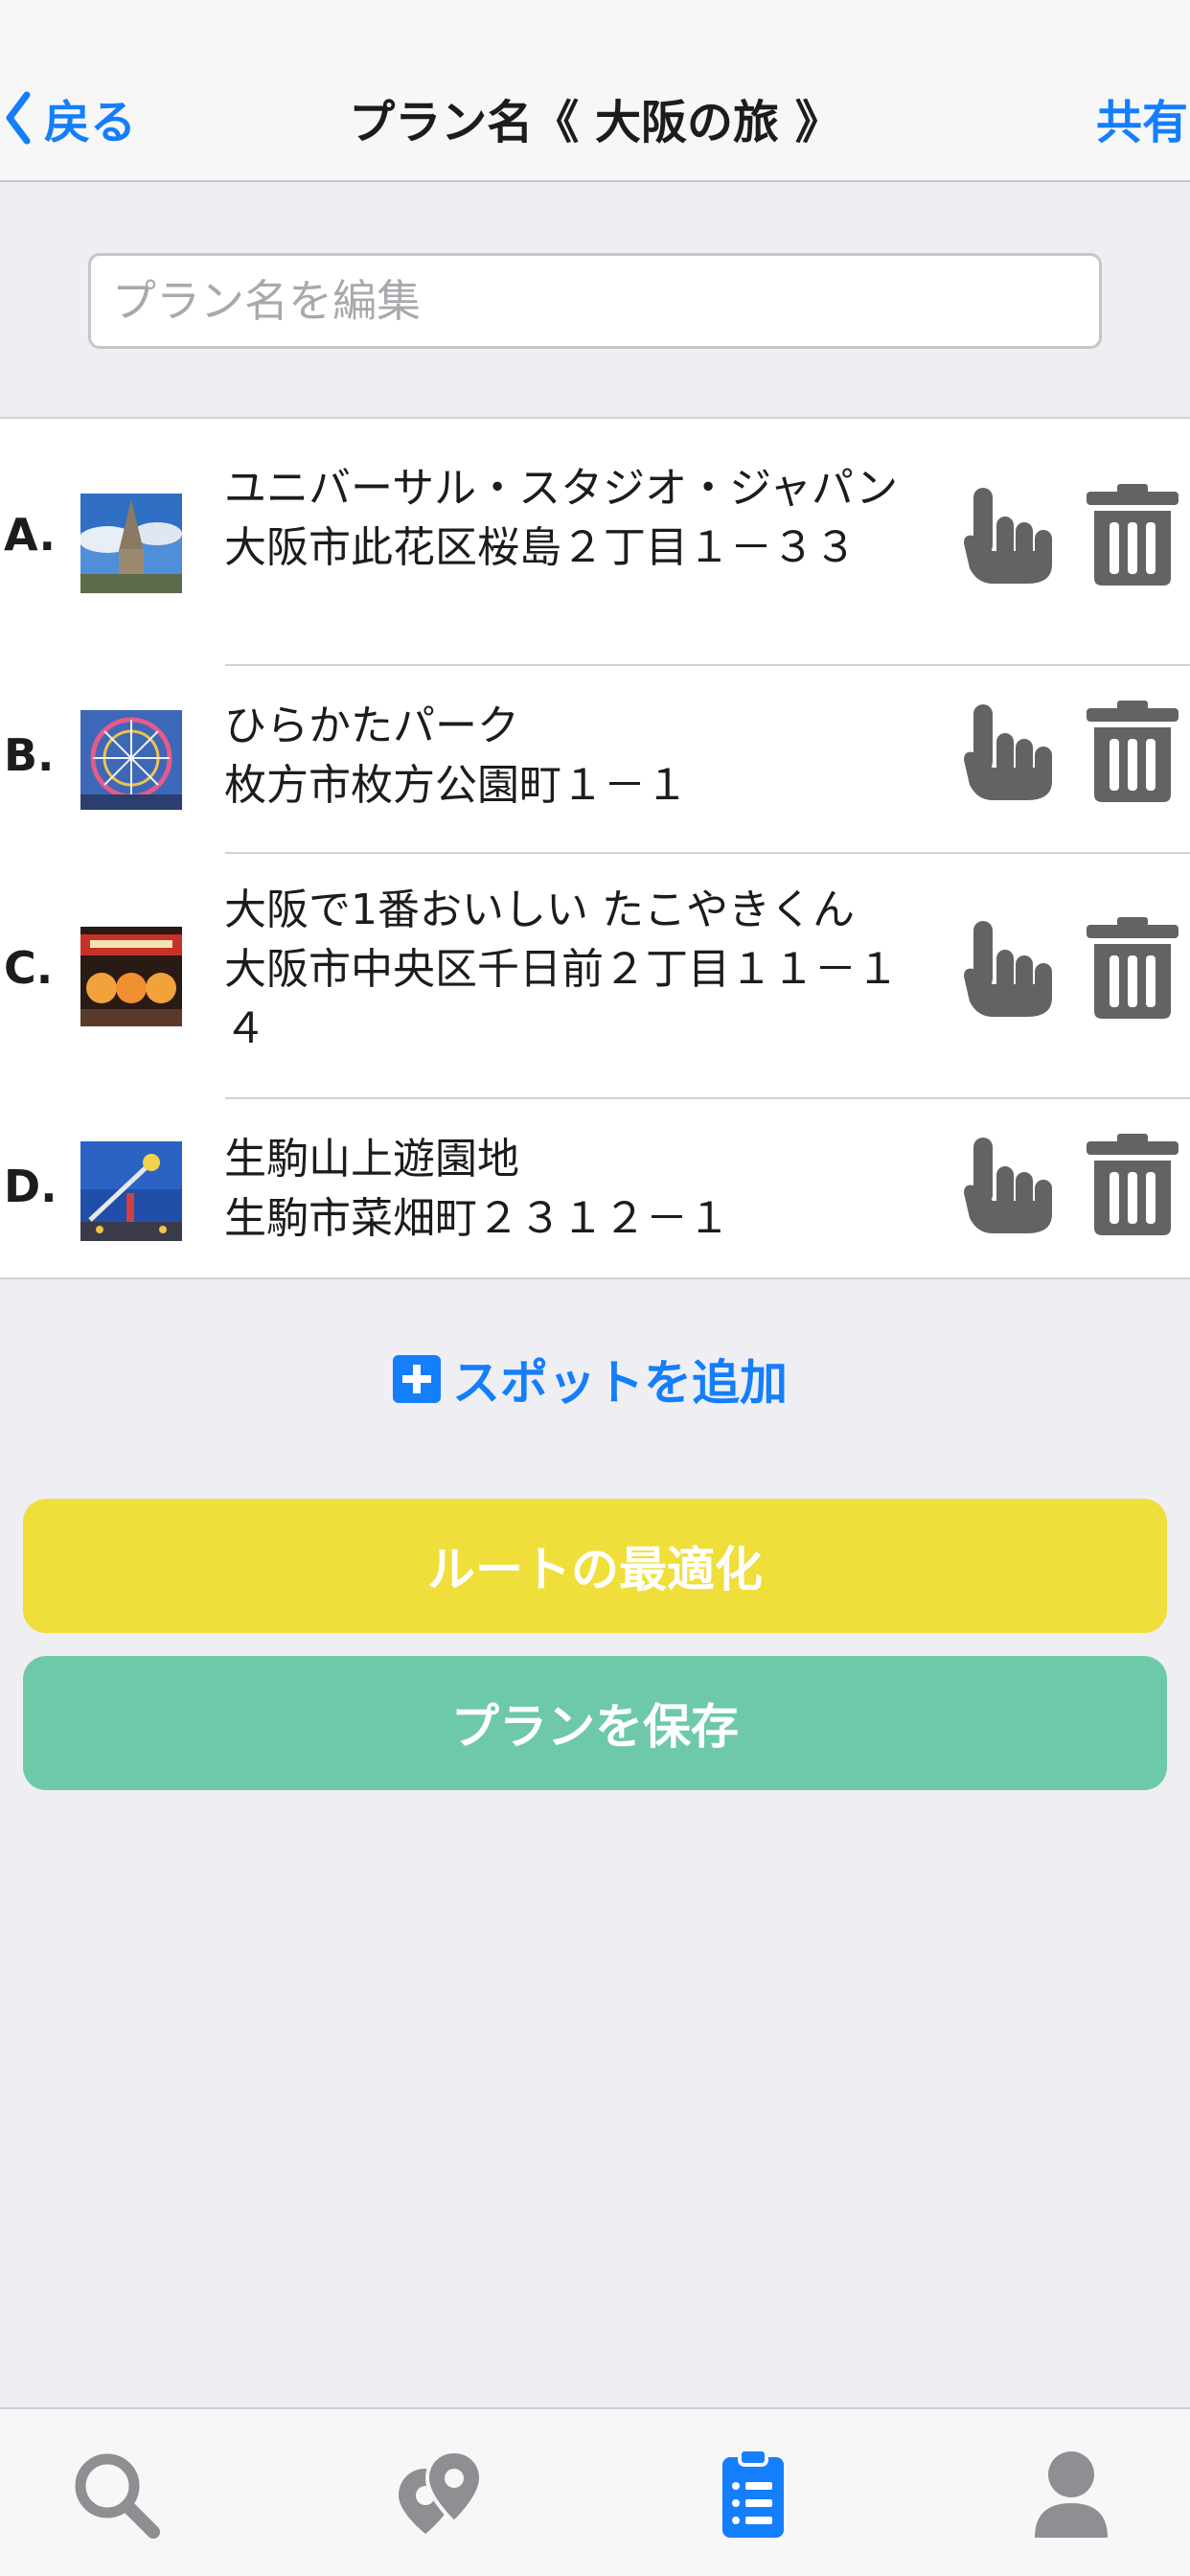  Describe the element at coordinates (18, 118) in the screenshot. I see `chevron-left-icon` at that location.